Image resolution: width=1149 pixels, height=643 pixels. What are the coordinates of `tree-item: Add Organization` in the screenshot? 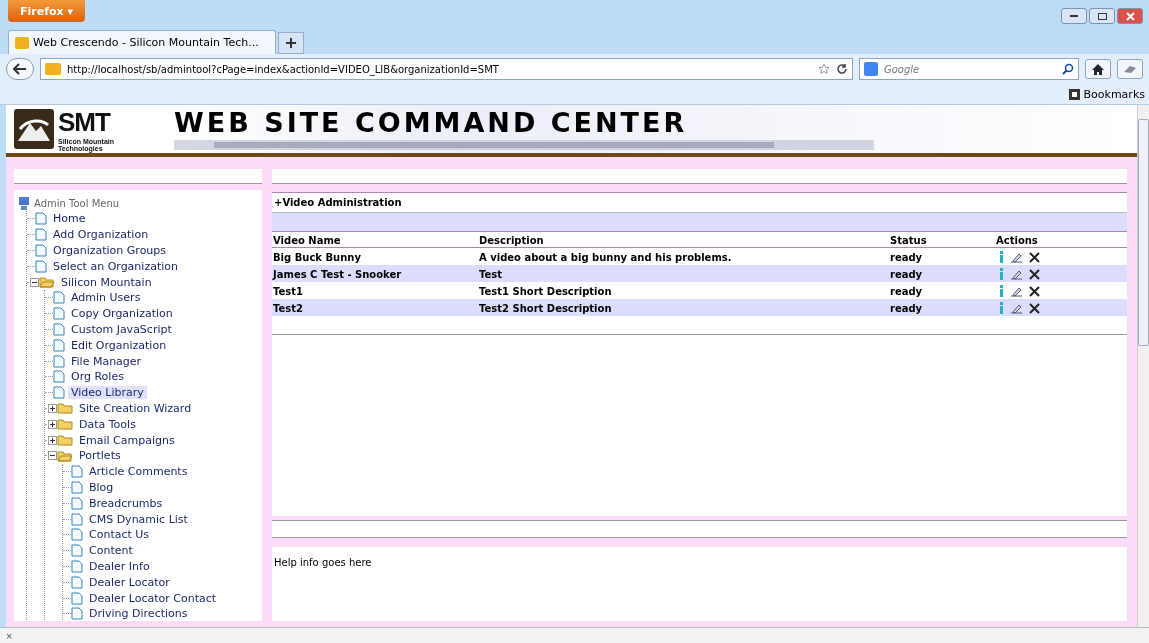 It's located at (101, 235).